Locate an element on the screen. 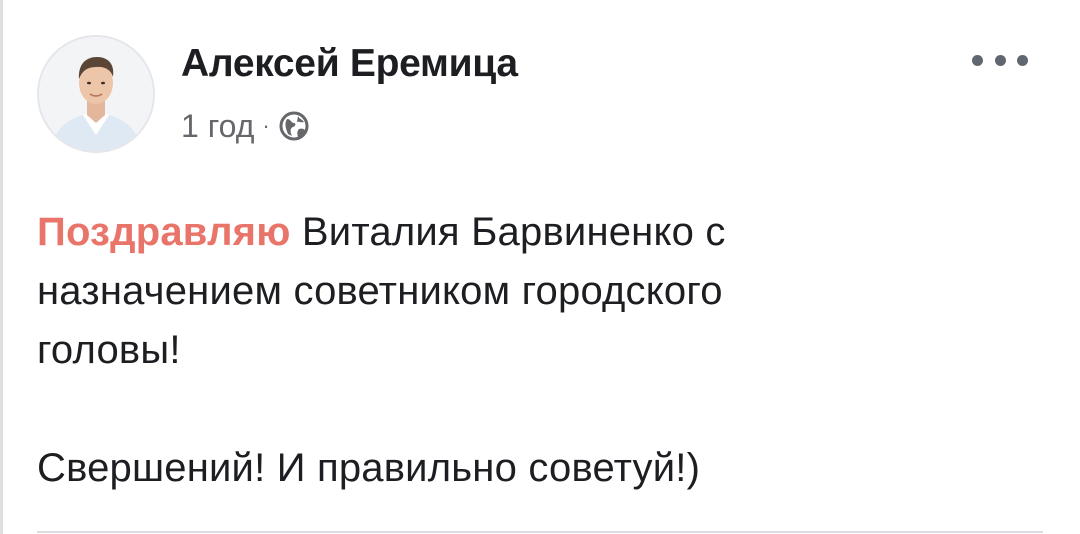  post-line-4: Свершений! И правильно советуй!) is located at coordinates (369, 468).